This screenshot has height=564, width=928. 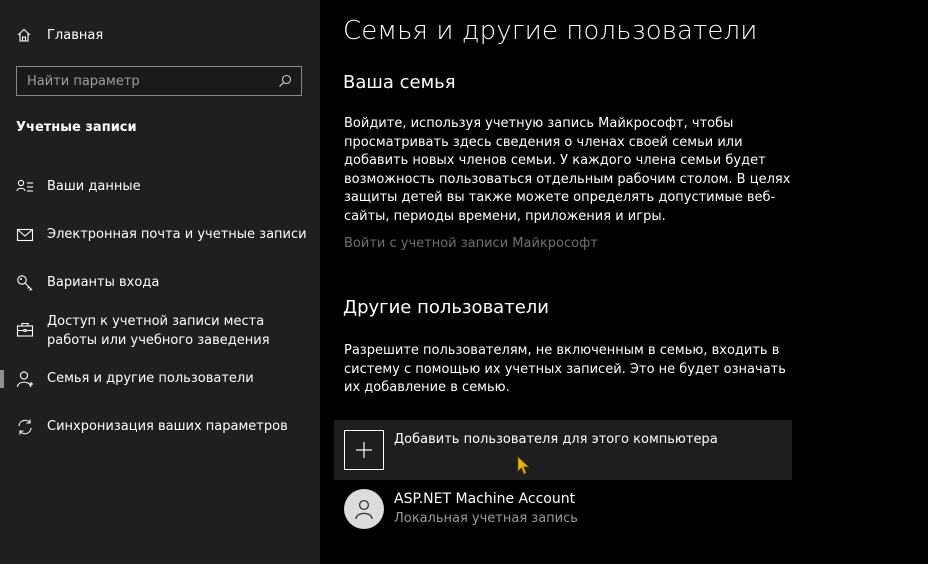 What do you see at coordinates (25, 283) in the screenshot?
I see `key-icon` at bounding box center [25, 283].